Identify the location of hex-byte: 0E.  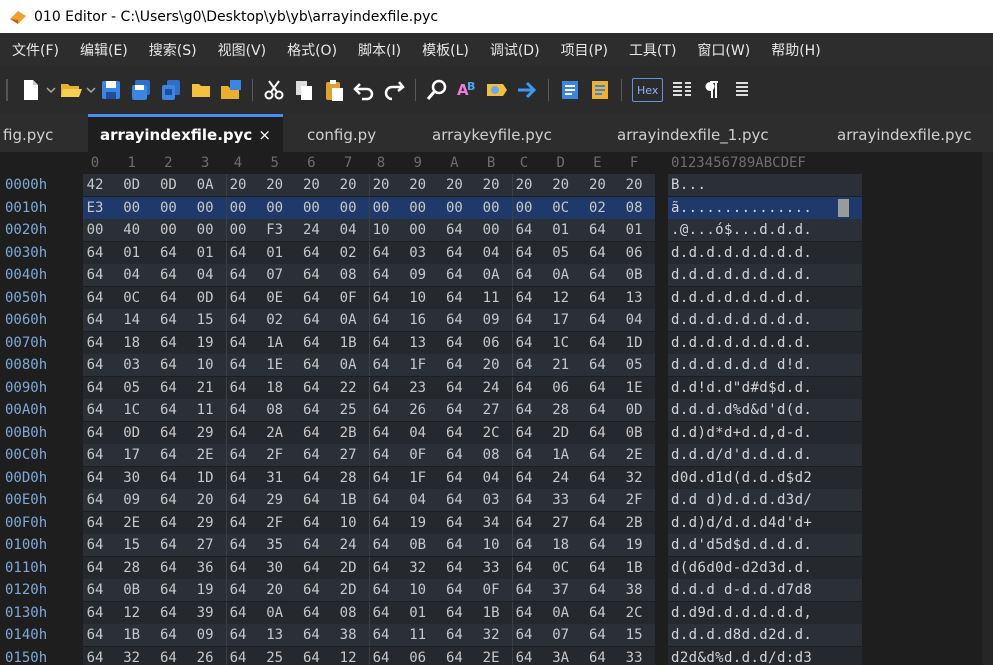
(275, 298).